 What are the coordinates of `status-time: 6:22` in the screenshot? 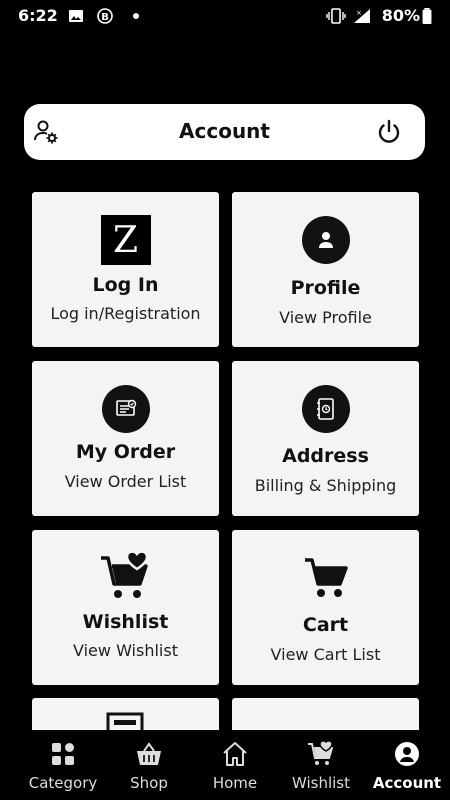 It's located at (38, 15).